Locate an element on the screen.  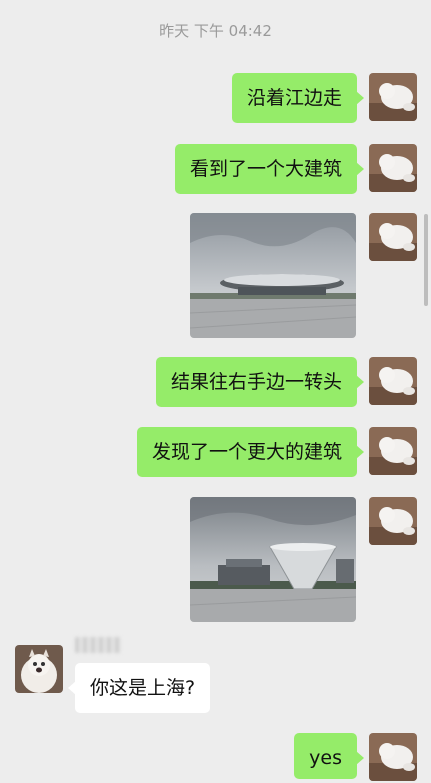
my-message-bubble: 发现了一个更大的建筑 is located at coordinates (250, 452).